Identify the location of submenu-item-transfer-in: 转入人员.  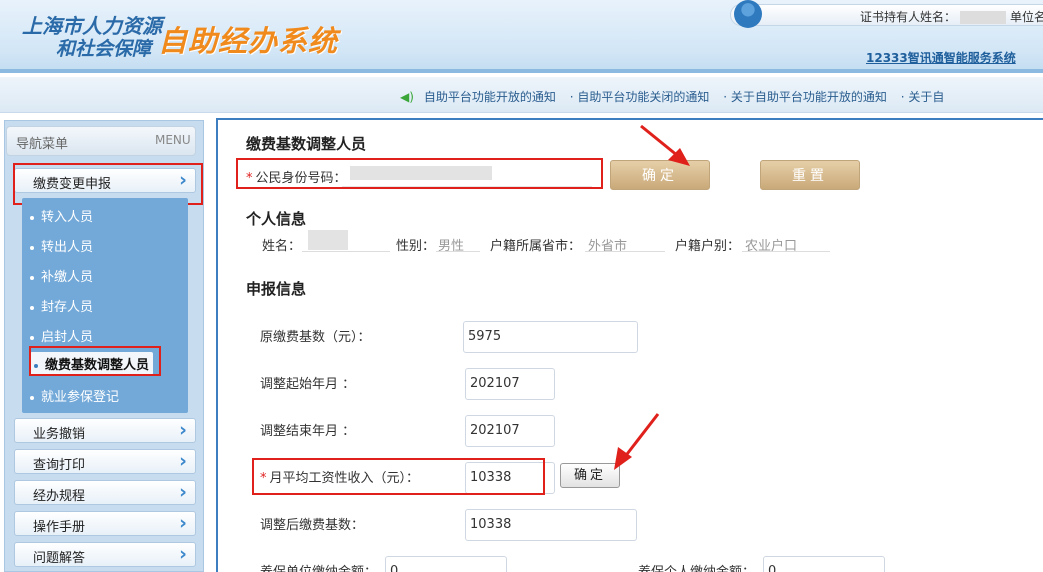
(61, 215).